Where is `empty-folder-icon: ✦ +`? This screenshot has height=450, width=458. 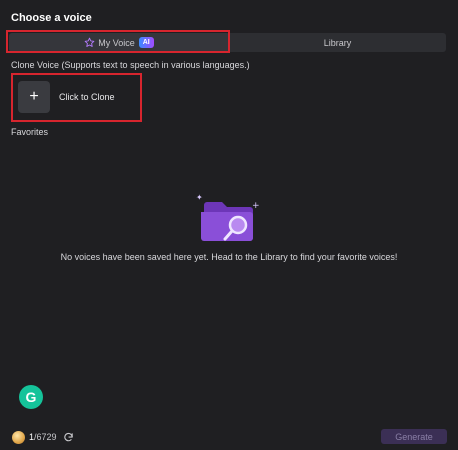
empty-folder-icon: ✦ + is located at coordinates (228, 217).